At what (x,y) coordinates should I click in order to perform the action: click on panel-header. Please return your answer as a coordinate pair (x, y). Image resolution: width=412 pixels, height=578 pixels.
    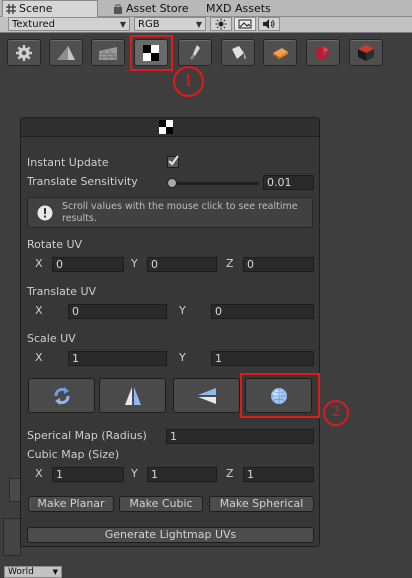
    Looking at the image, I should click on (170, 127).